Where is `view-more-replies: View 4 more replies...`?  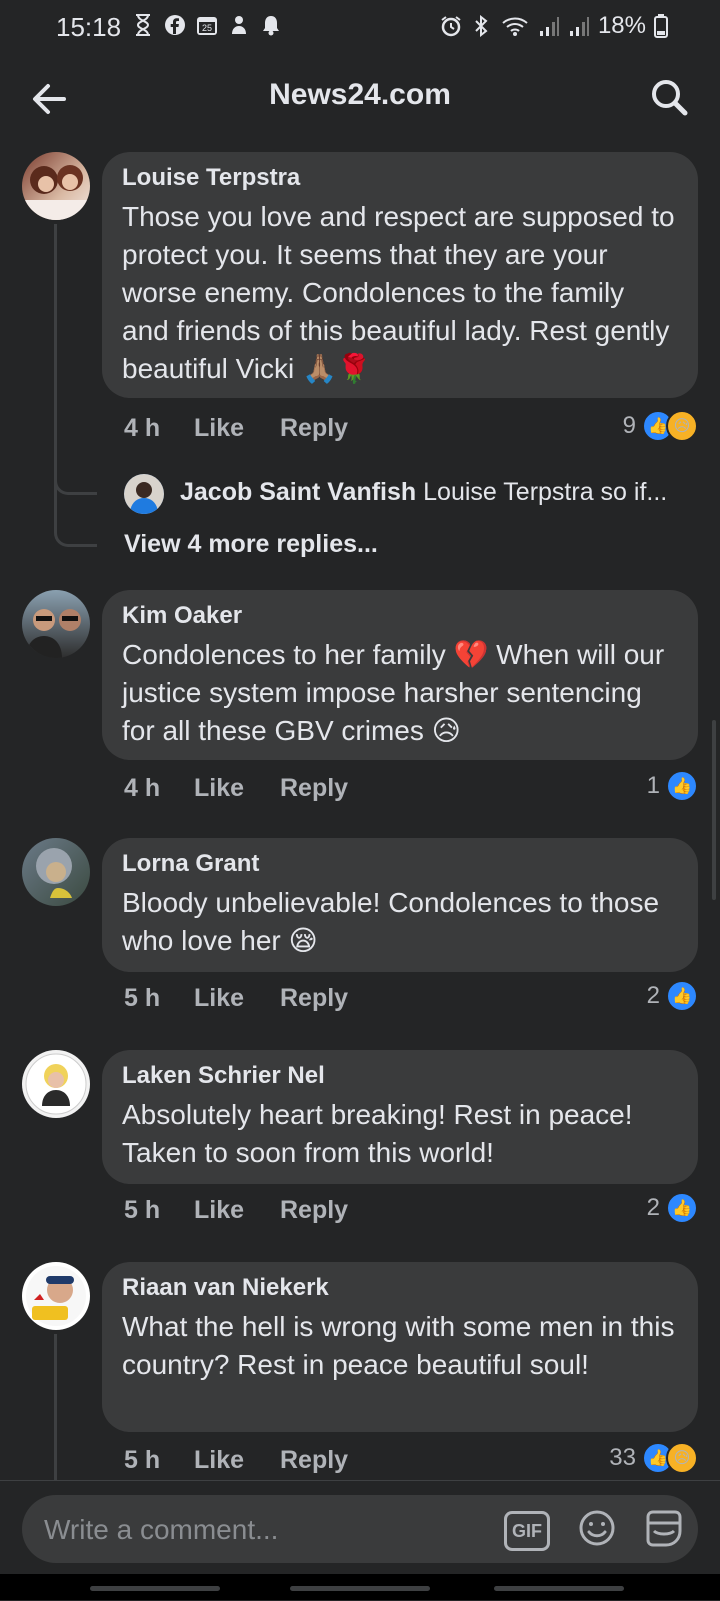 view-more-replies: View 4 more replies... is located at coordinates (251, 544).